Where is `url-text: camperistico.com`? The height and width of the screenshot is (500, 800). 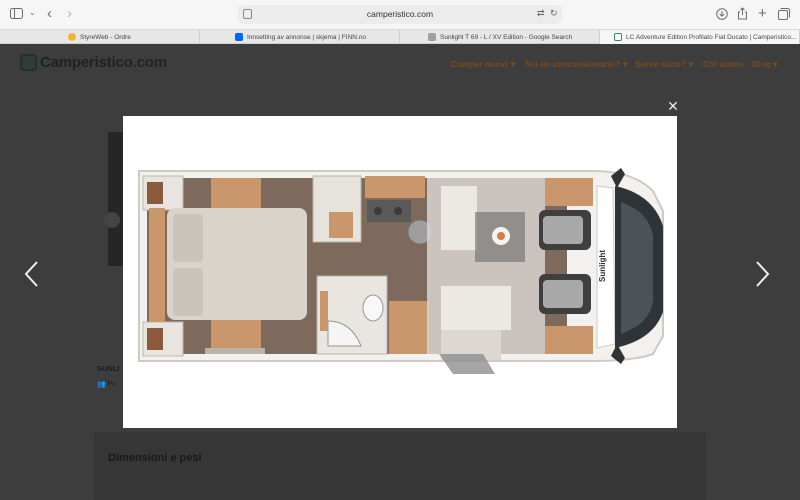
url-text: camperistico.com is located at coordinates (400, 14).